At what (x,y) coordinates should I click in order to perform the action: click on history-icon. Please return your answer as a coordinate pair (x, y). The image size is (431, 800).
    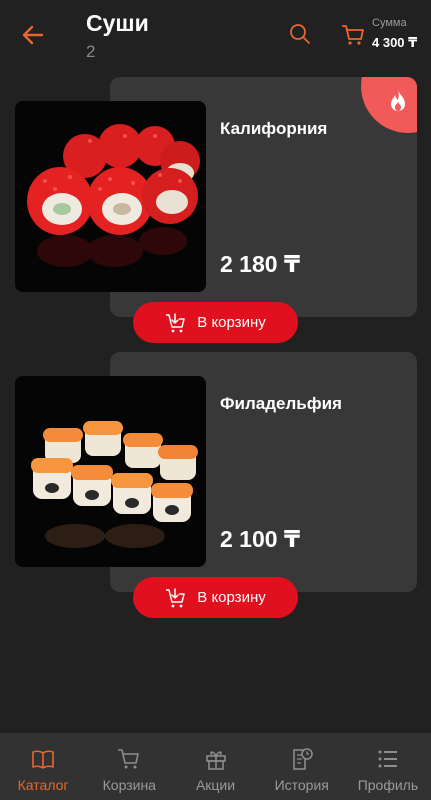
    Looking at the image, I should click on (302, 759).